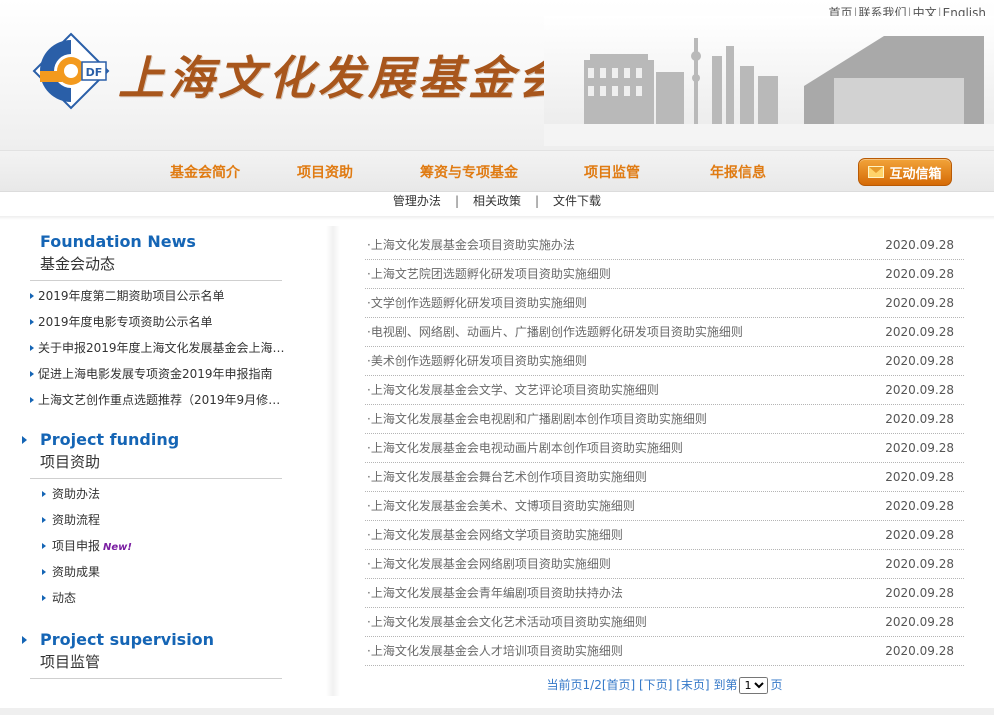  I want to click on funding-arrow-icon, so click(24, 440).